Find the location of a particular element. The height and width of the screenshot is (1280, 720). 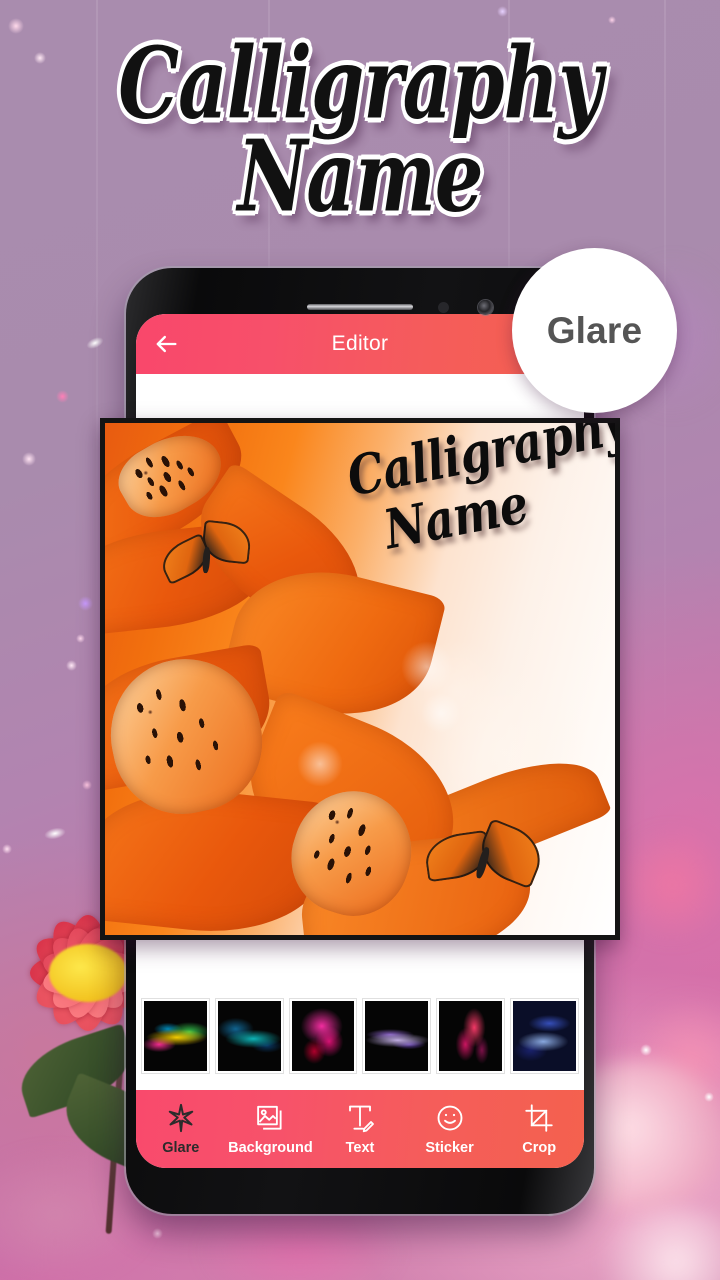

crop-icon is located at coordinates (539, 1117).